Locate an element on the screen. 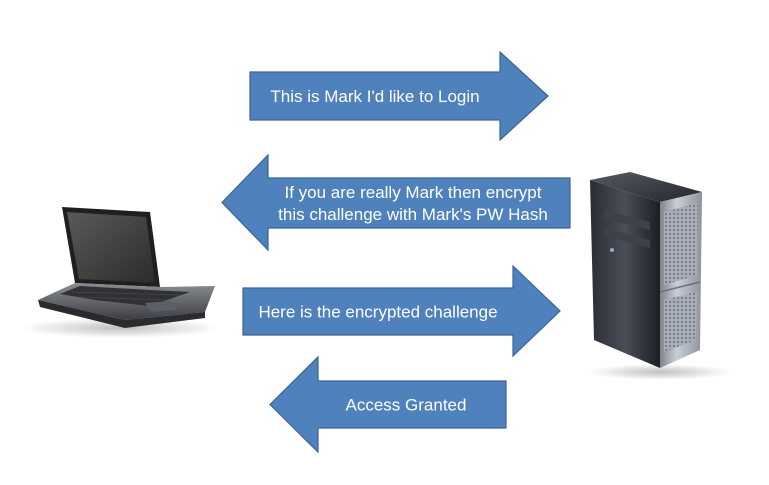  server-tower-icon is located at coordinates (660, 276).